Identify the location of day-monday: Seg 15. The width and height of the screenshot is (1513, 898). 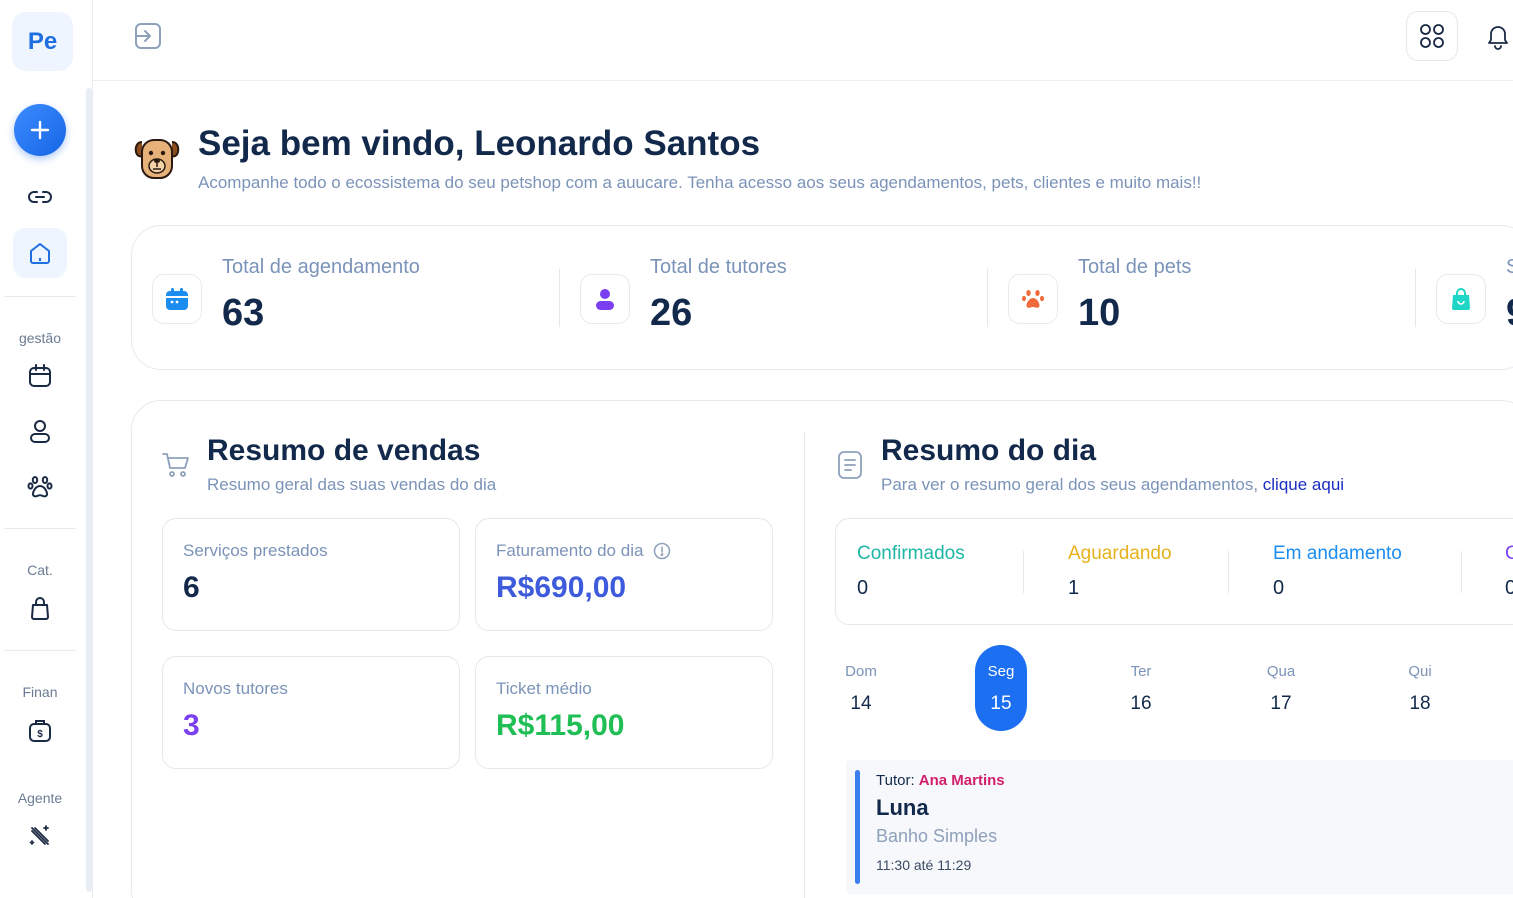
(1001, 688).